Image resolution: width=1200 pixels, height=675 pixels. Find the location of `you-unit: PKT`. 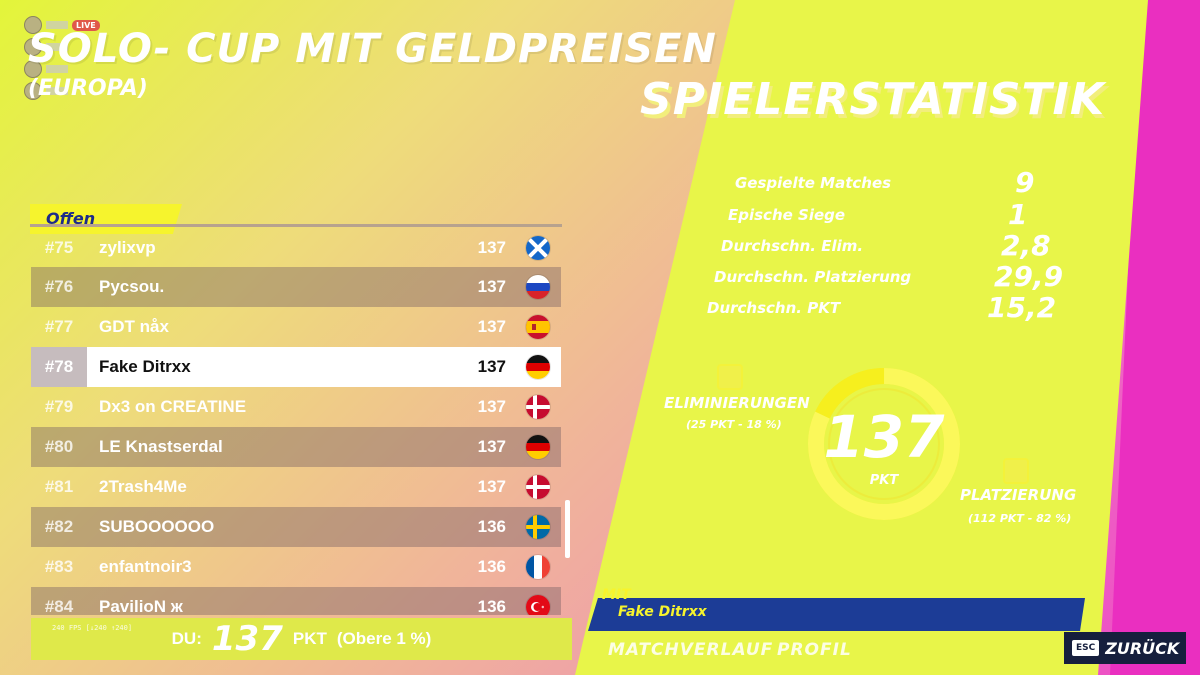

you-unit: PKT is located at coordinates (309, 638).